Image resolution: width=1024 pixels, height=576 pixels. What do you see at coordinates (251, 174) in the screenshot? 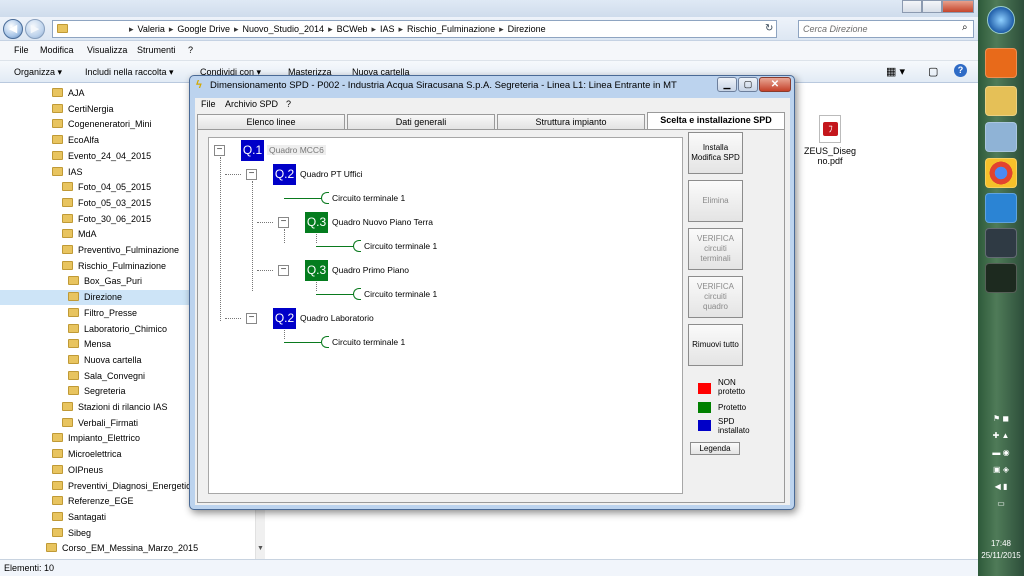
I see `collapse-toggle-q2a: −` at bounding box center [251, 174].